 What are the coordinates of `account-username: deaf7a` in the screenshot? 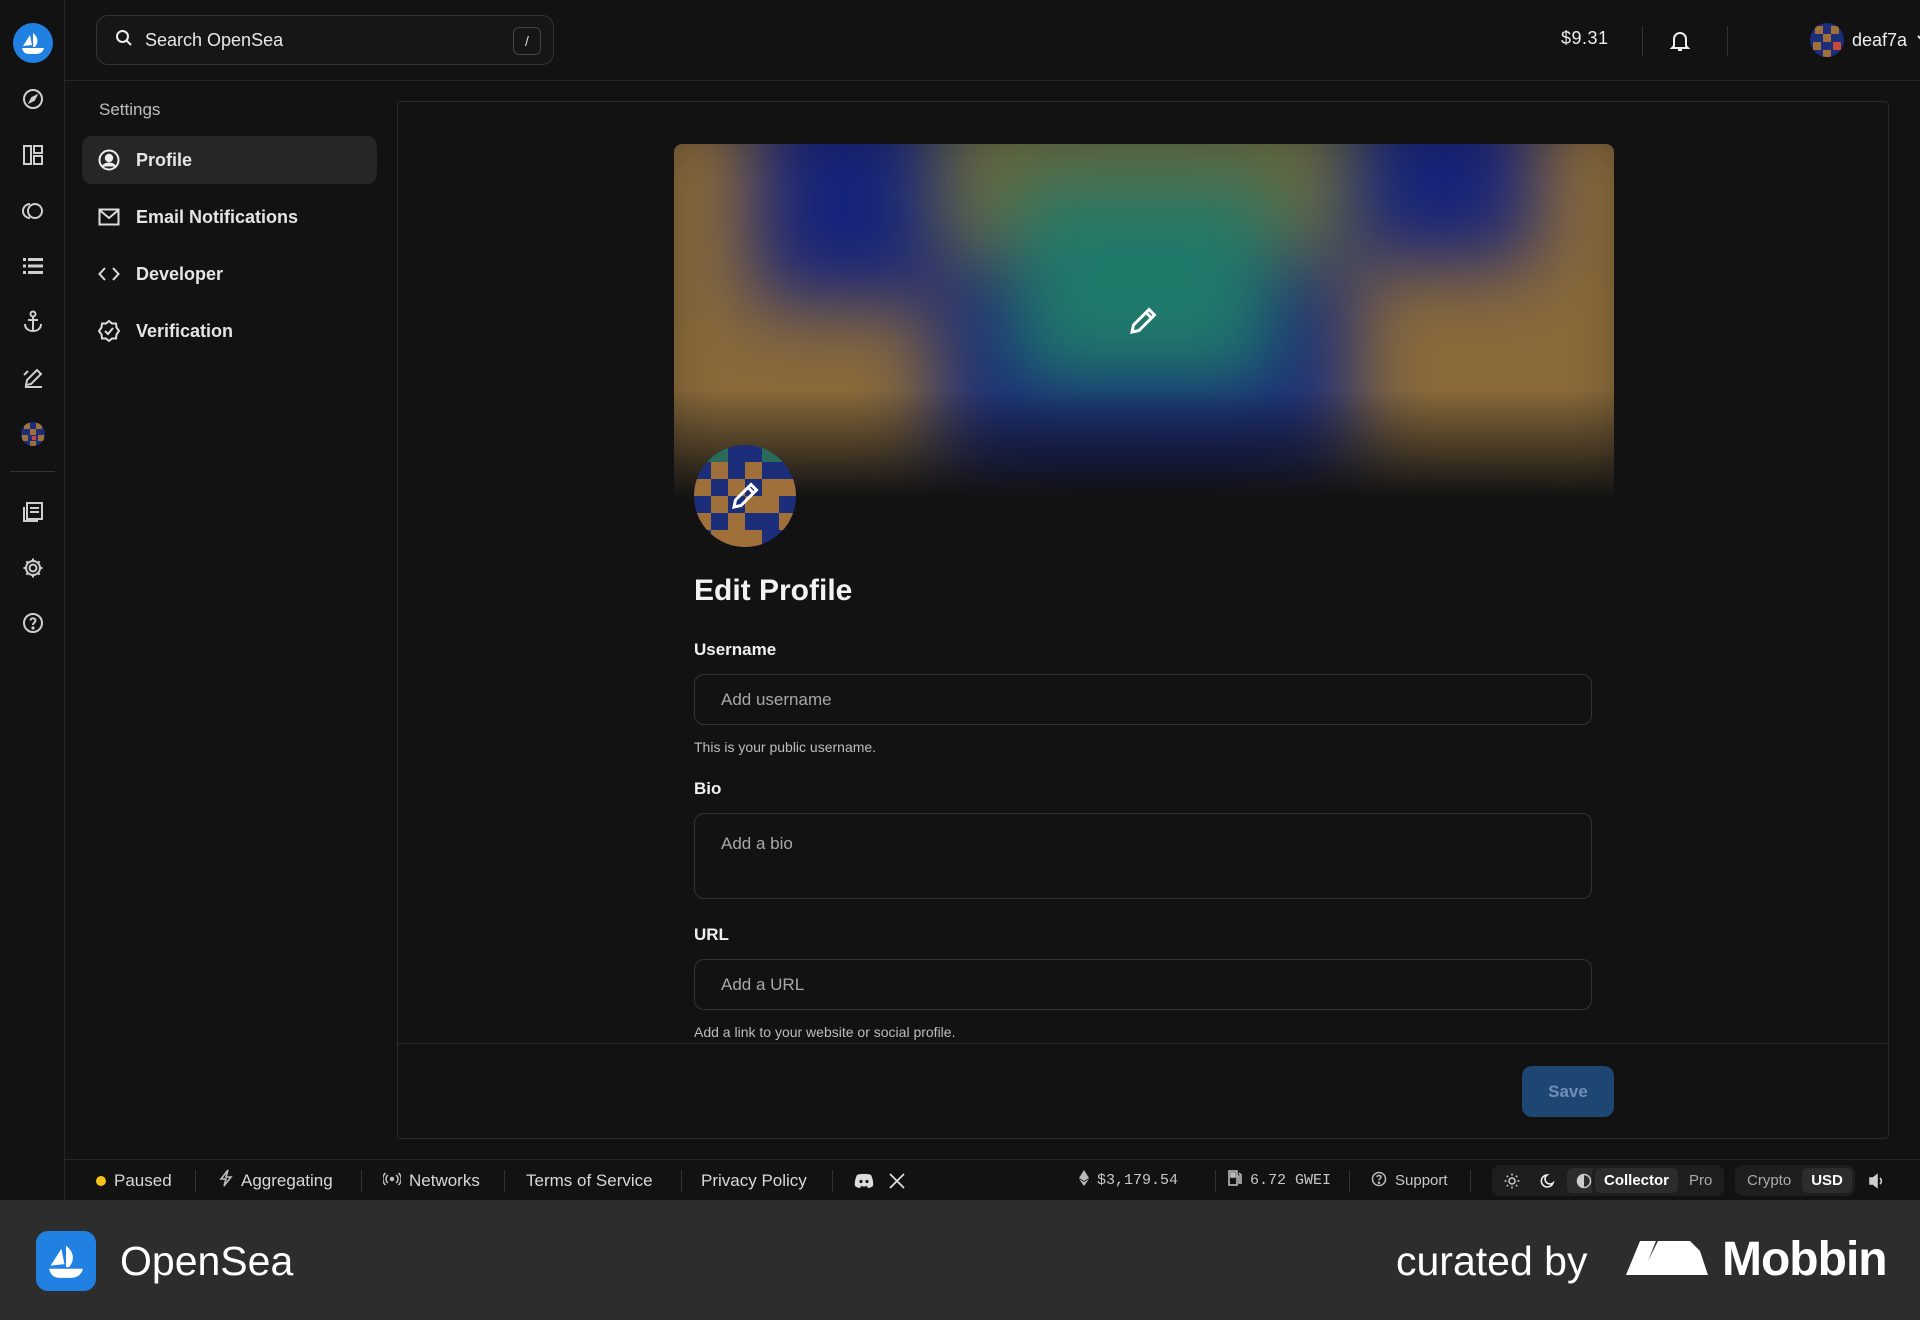 It's located at (1880, 39).